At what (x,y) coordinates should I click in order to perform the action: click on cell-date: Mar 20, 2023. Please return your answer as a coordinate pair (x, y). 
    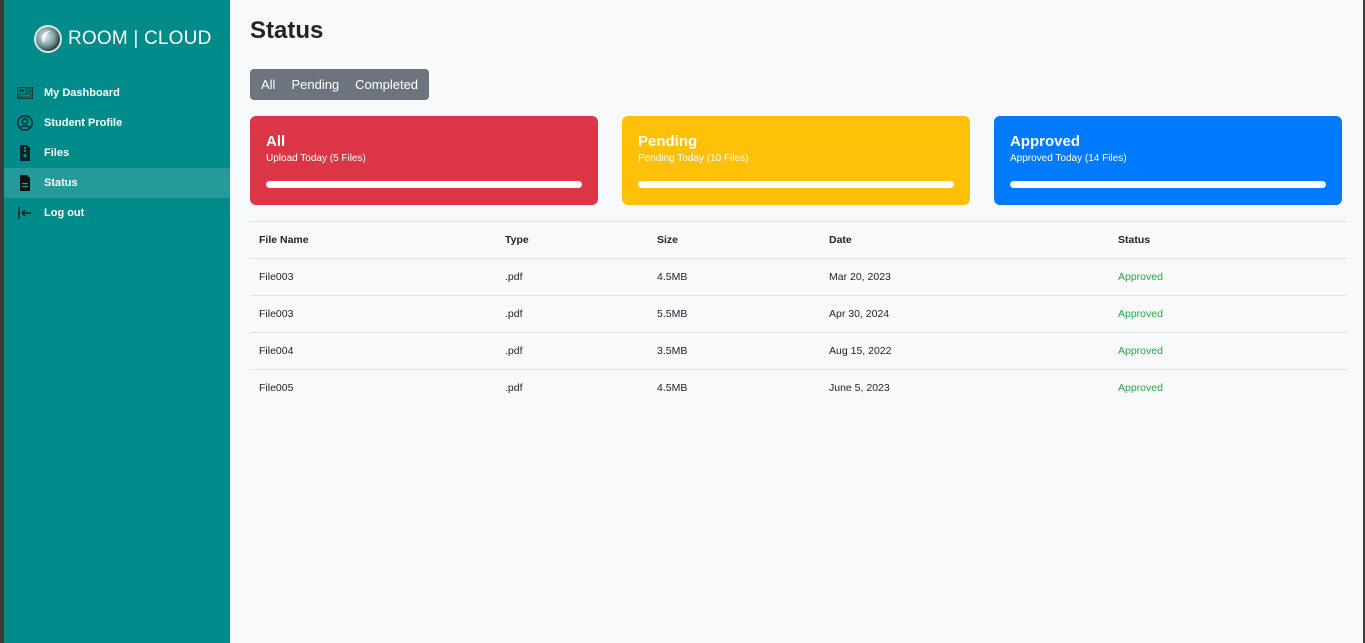
    Looking at the image, I should click on (964, 277).